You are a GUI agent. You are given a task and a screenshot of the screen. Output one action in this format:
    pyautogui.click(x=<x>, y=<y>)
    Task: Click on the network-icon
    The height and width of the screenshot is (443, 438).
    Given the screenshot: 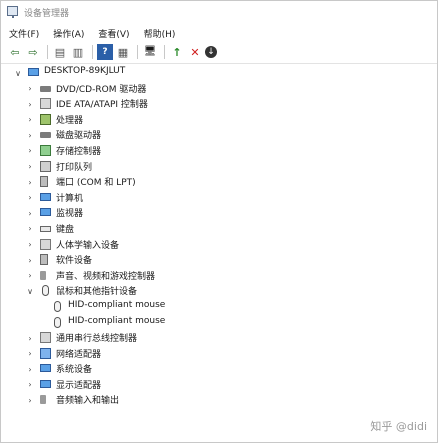 What is the action you would take?
    pyautogui.click(x=45, y=353)
    